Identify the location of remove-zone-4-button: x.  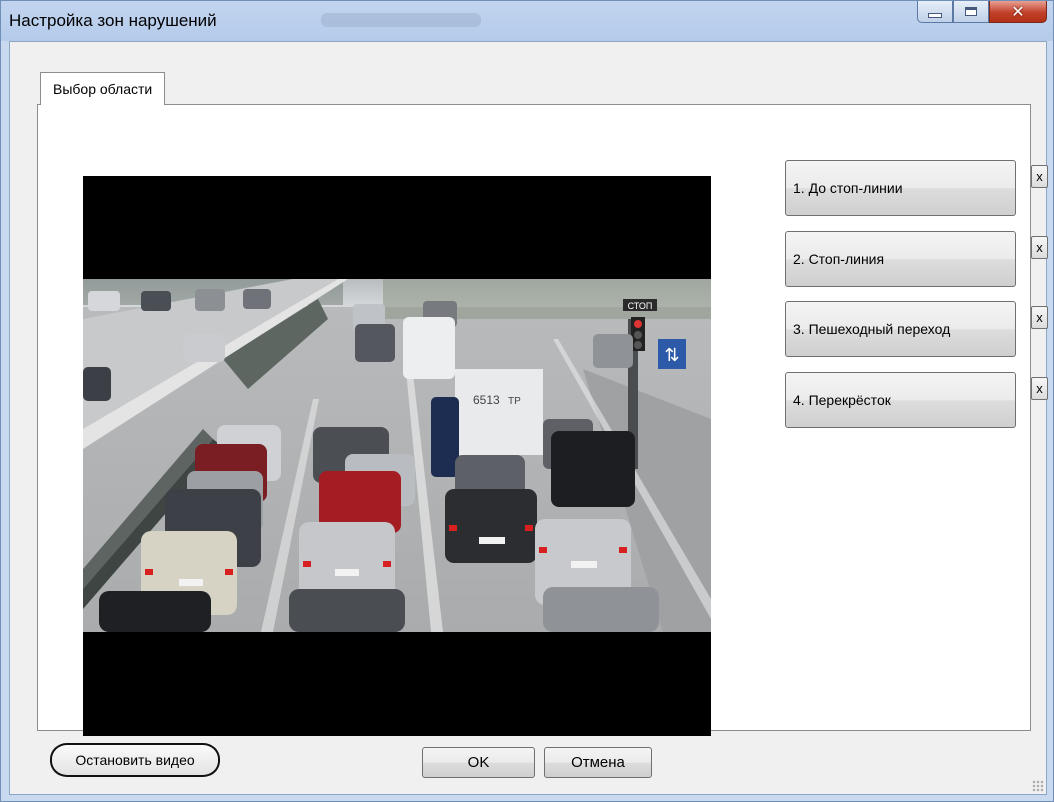
(1039, 388).